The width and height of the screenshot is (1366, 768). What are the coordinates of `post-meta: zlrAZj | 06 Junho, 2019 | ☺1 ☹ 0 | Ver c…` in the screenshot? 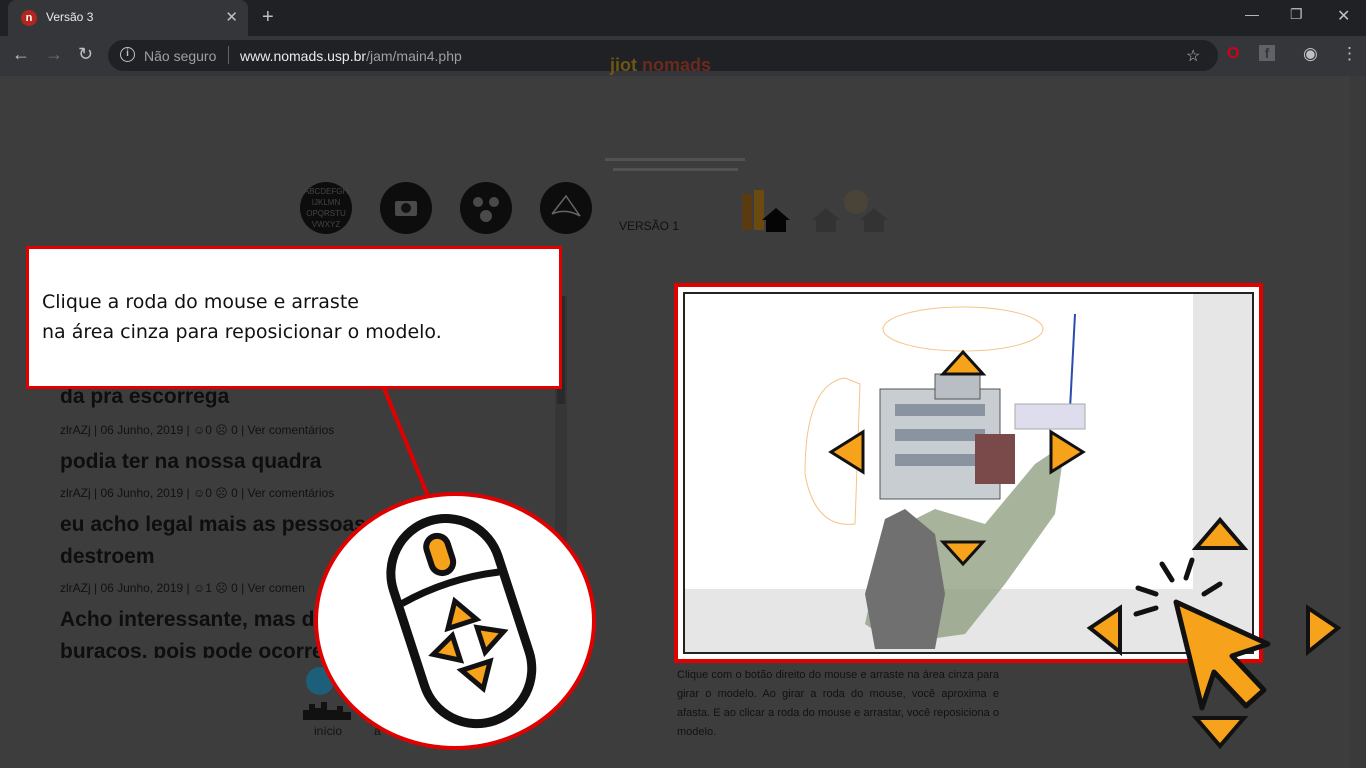 It's located at (182, 588).